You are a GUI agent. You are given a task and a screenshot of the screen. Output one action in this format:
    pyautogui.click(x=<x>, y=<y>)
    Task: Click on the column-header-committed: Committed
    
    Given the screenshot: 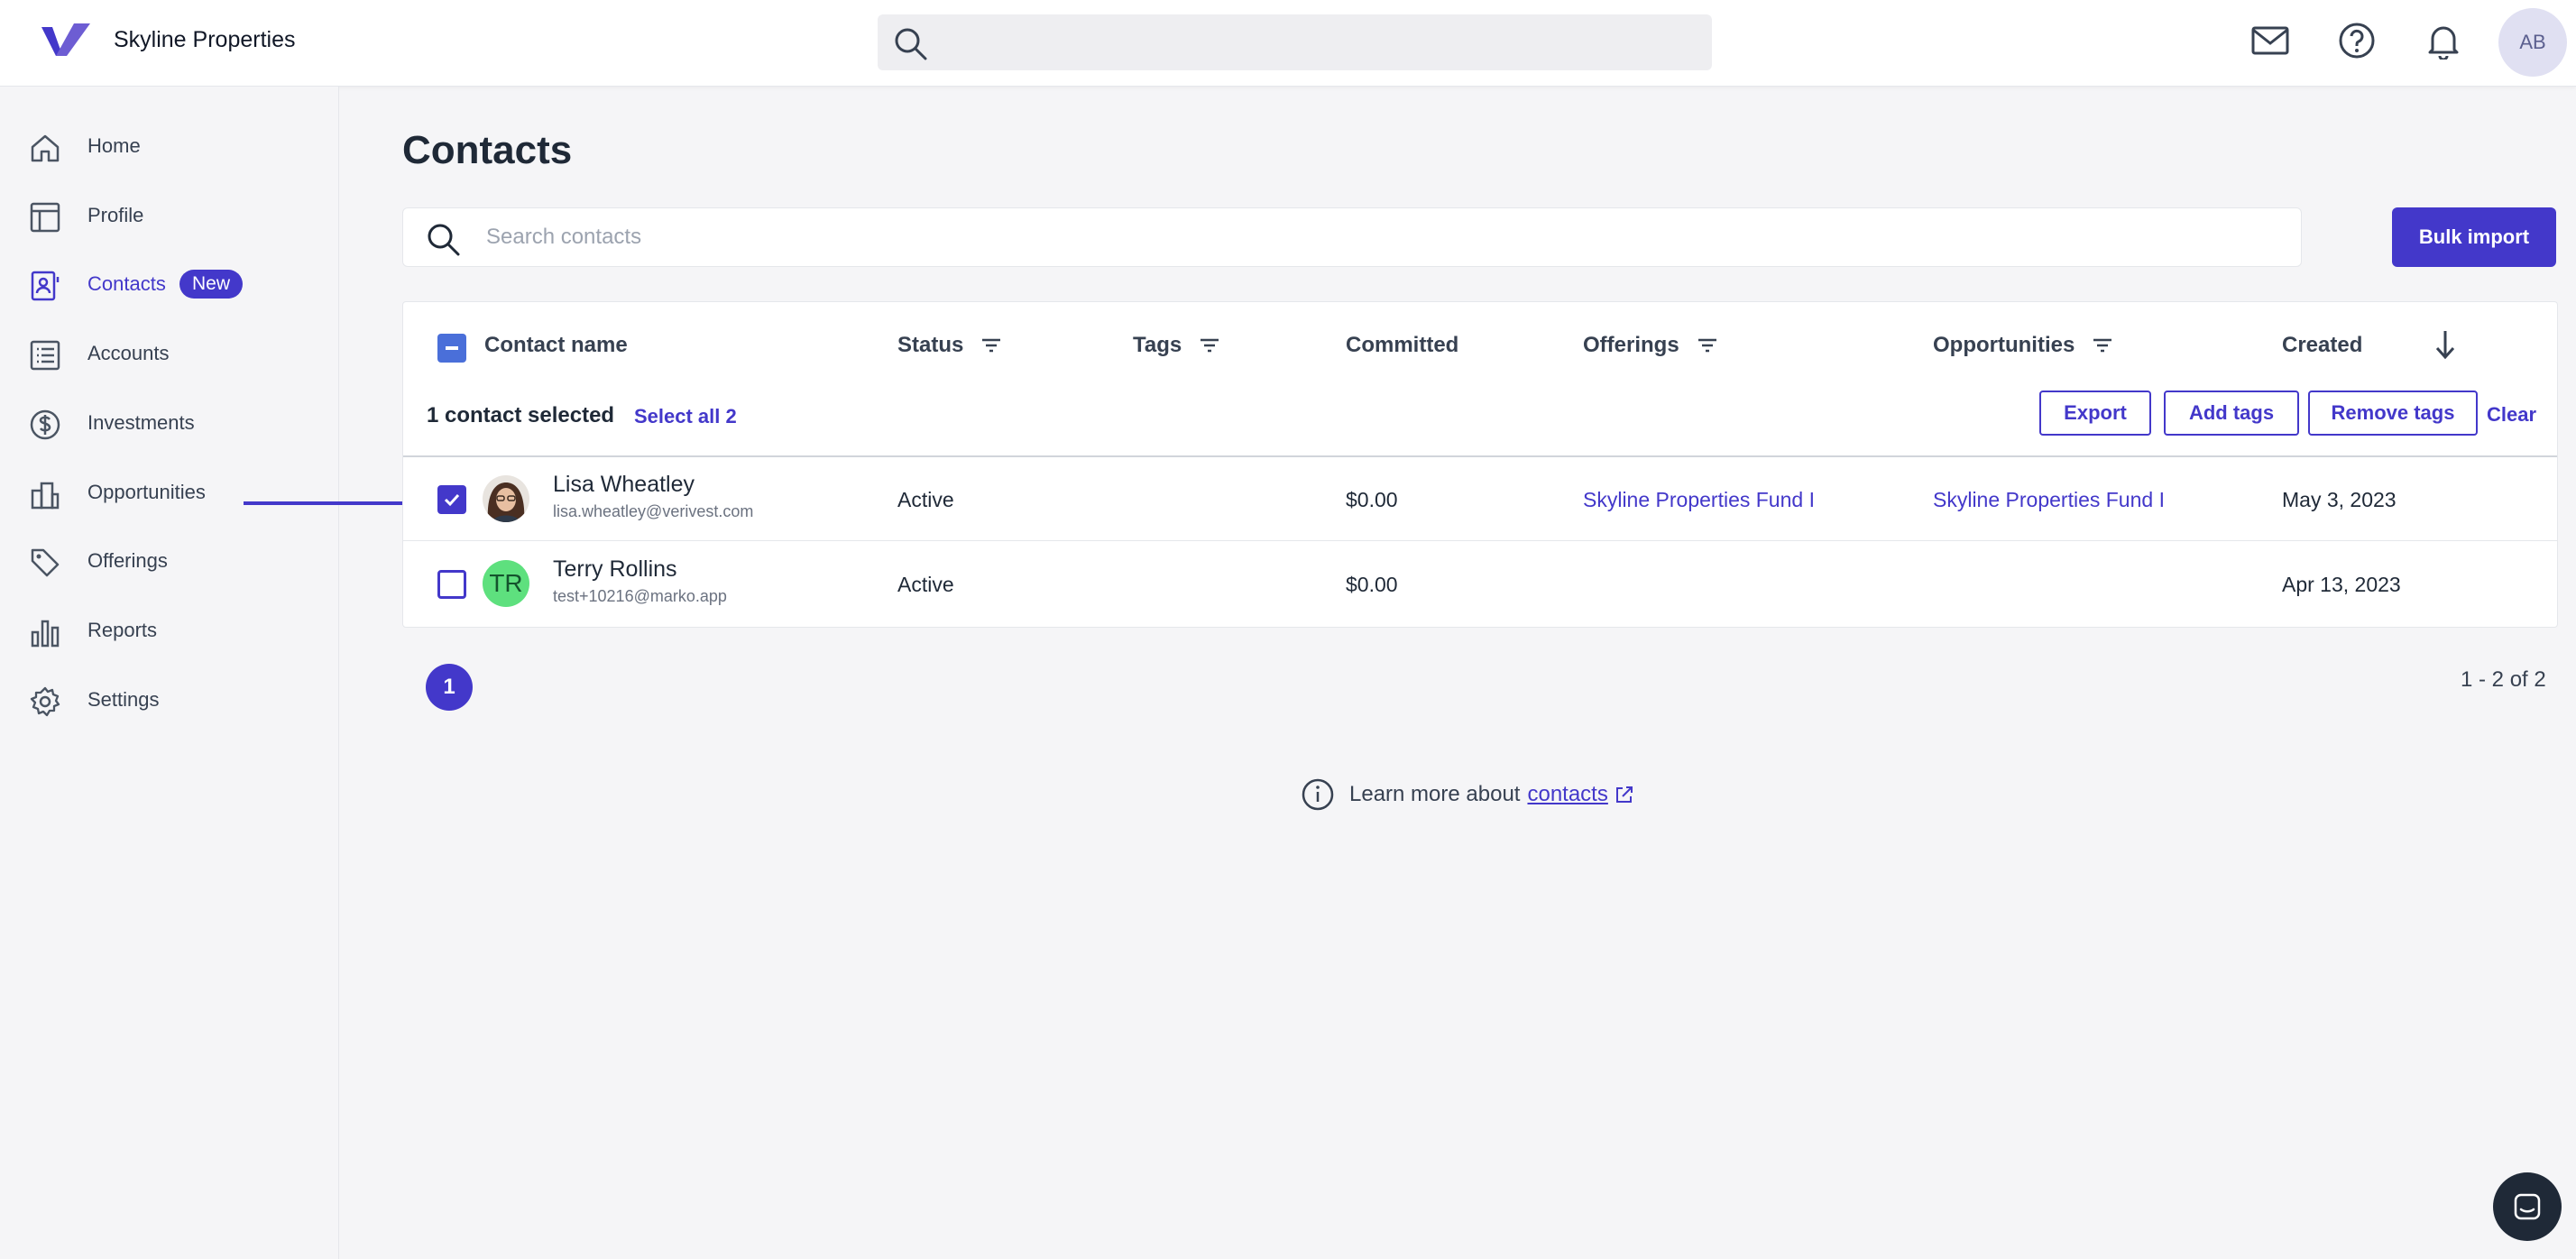 What is the action you would take?
    pyautogui.click(x=1402, y=345)
    